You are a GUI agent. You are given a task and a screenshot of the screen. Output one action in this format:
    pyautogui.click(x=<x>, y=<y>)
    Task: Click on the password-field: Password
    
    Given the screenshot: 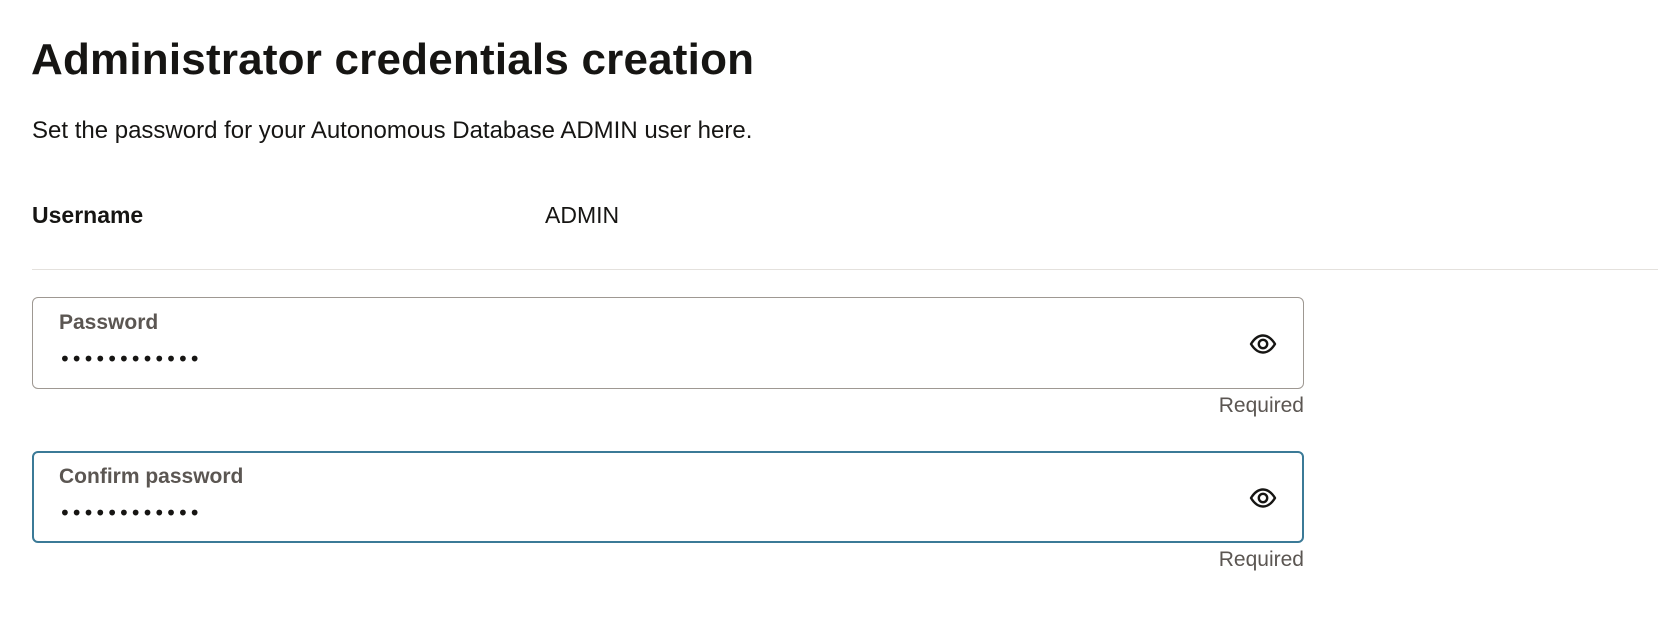 What is the action you would take?
    pyautogui.click(x=668, y=343)
    